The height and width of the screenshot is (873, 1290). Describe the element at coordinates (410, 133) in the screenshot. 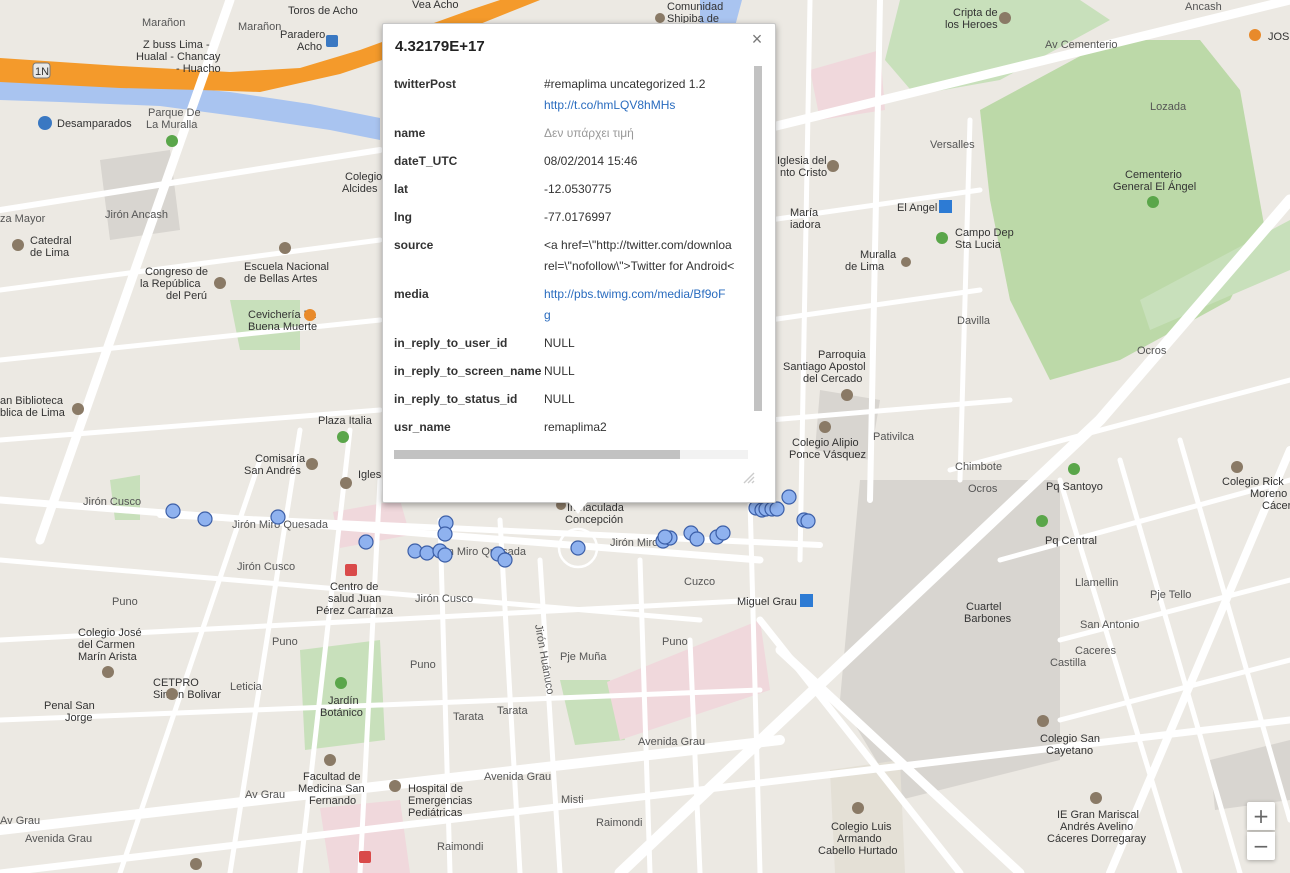

I see `attribute-key: name` at that location.